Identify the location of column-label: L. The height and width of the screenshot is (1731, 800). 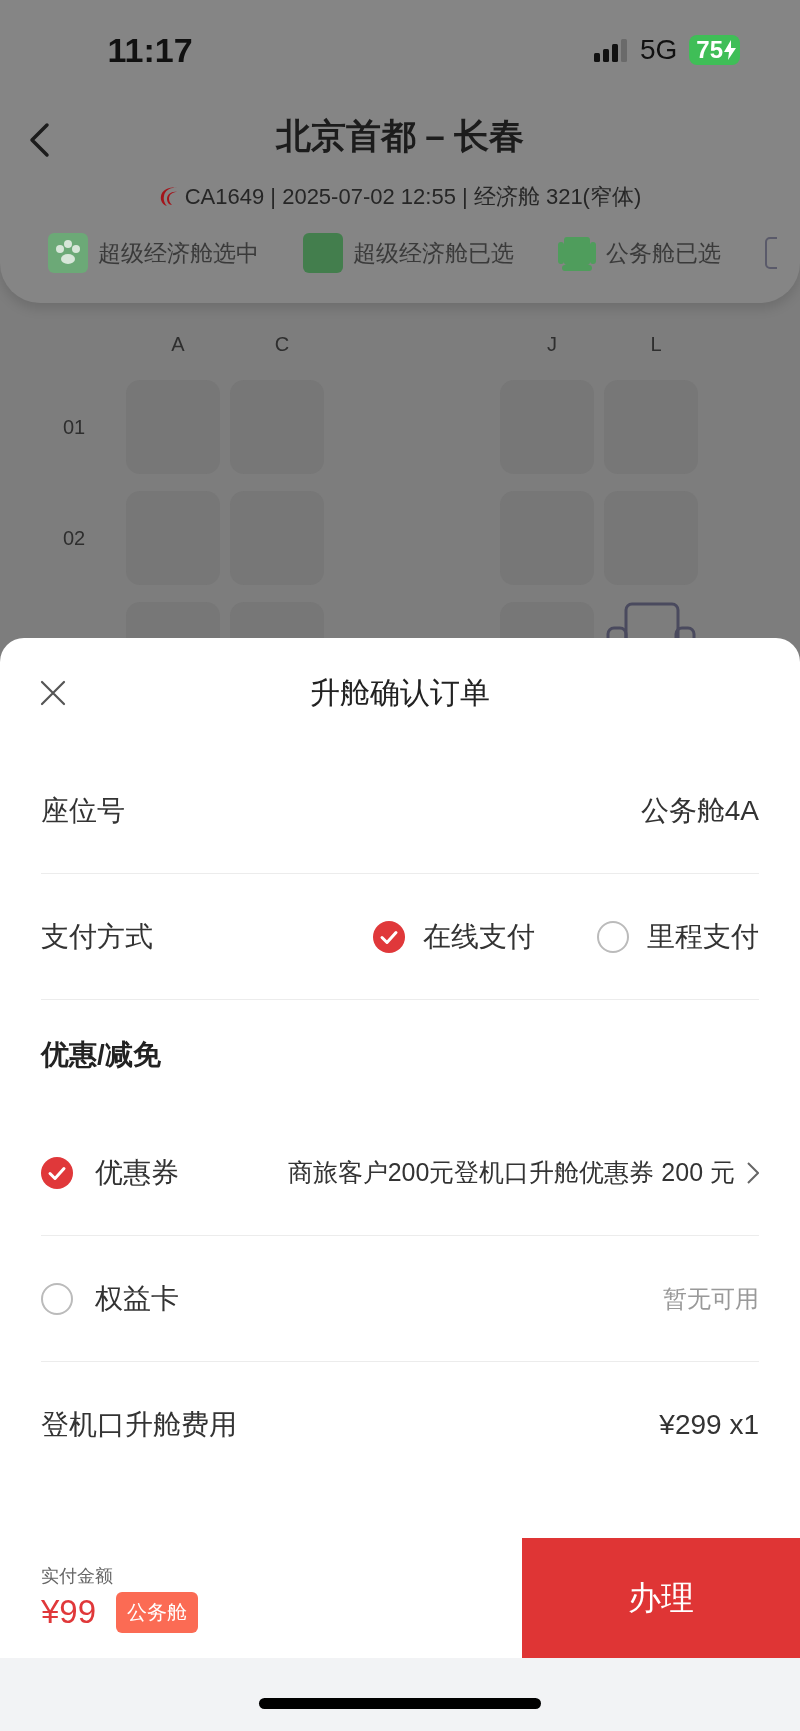
(656, 344).